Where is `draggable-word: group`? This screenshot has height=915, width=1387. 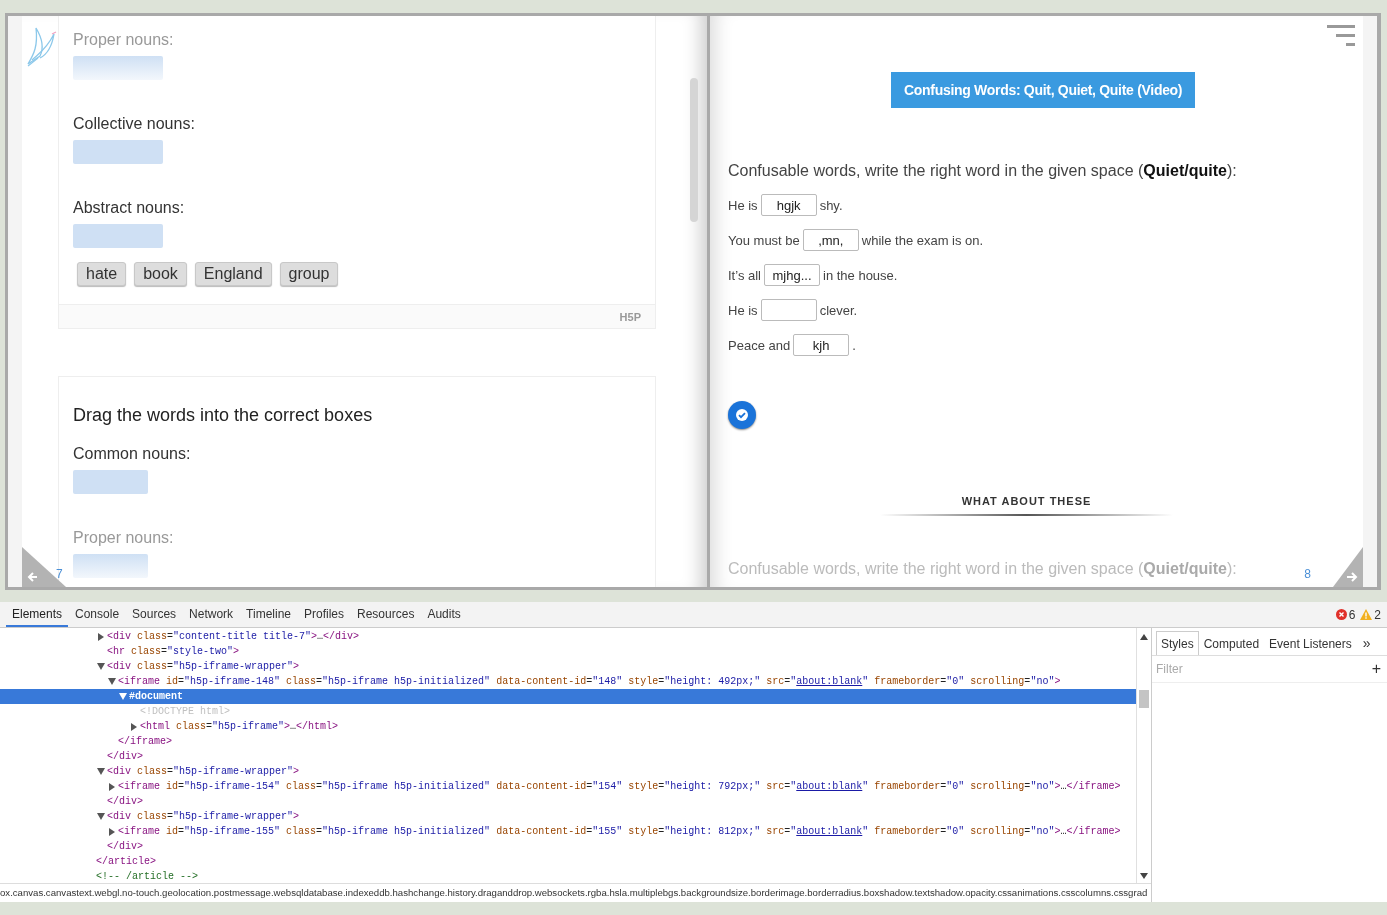 draggable-word: group is located at coordinates (309, 274).